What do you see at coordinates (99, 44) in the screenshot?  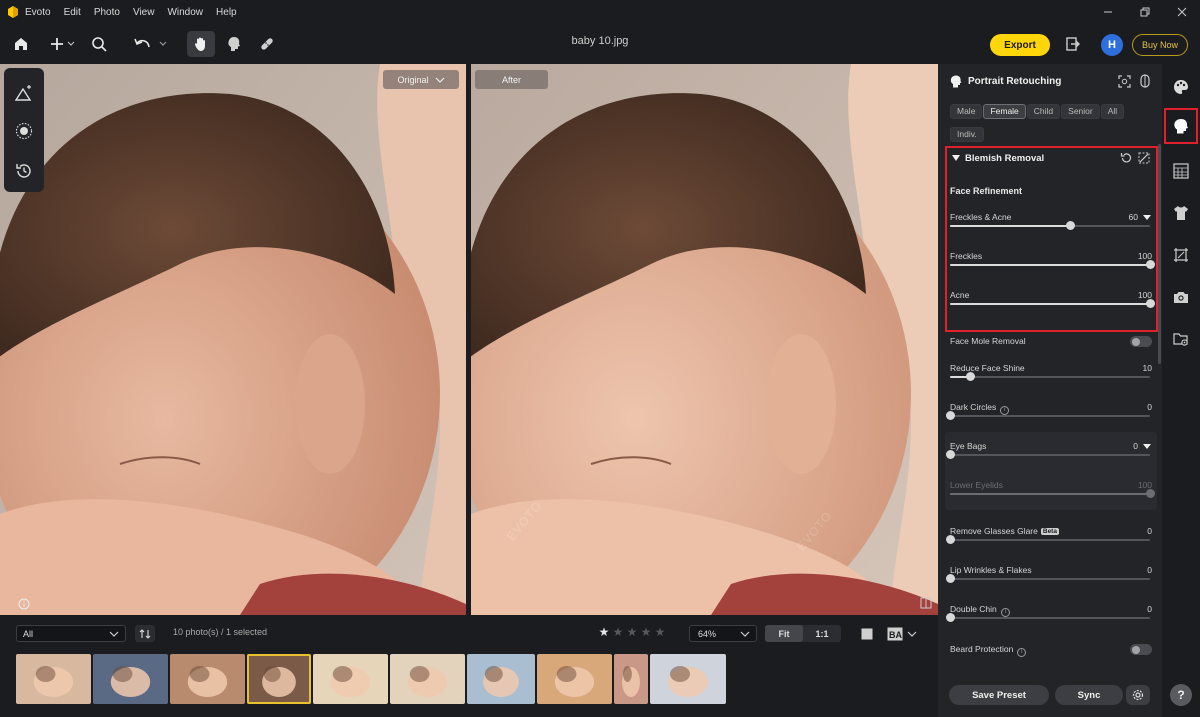 I see `search-button` at bounding box center [99, 44].